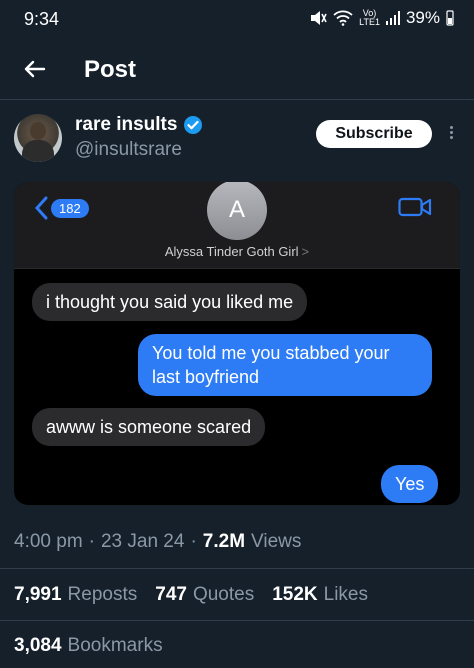 Image resolution: width=474 pixels, height=668 pixels. Describe the element at coordinates (343, 18) in the screenshot. I see `wifi-icon` at that location.